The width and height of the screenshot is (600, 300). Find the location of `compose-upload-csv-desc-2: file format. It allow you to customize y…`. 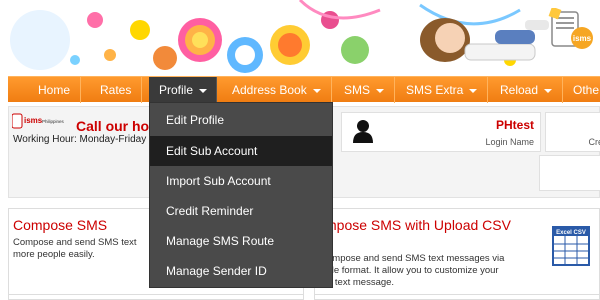

compose-upload-csv-desc-2: file format. It allow you to customize y… is located at coordinates (413, 270).